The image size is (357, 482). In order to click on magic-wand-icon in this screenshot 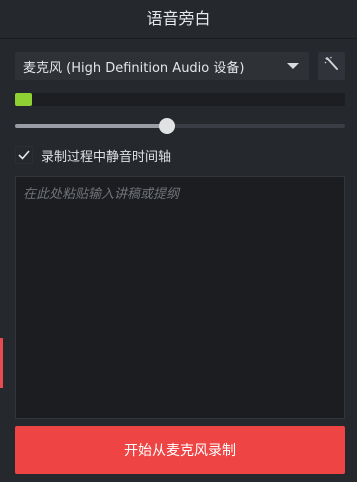, I will do `click(332, 66)`.